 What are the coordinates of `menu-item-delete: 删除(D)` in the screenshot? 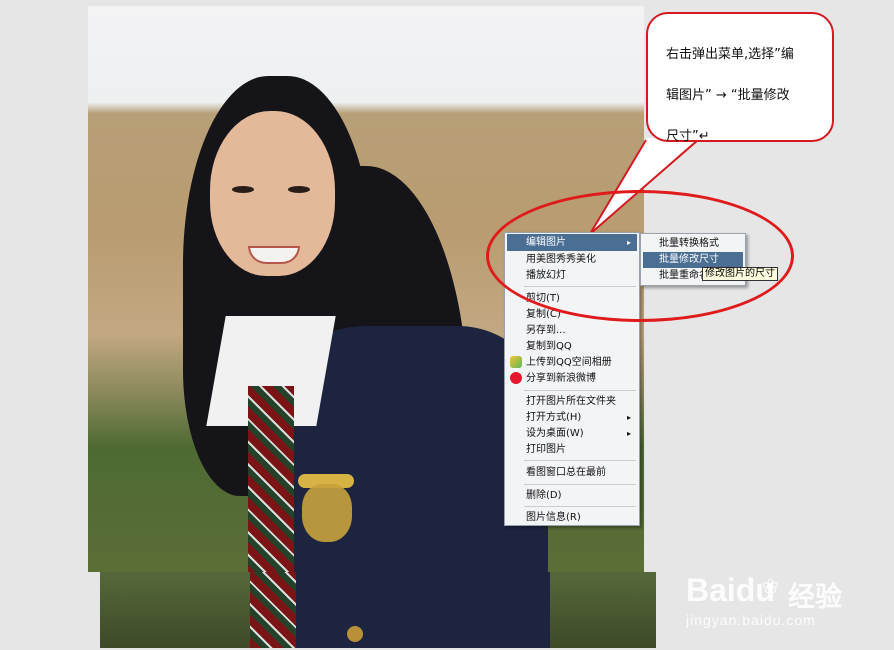 It's located at (572, 495).